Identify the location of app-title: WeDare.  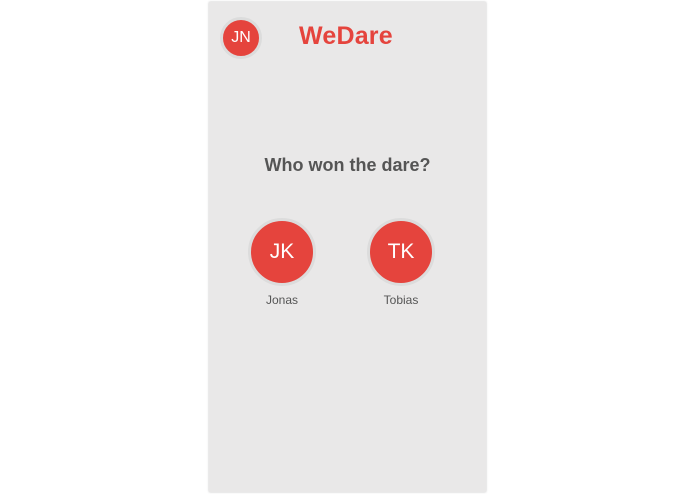
(346, 36).